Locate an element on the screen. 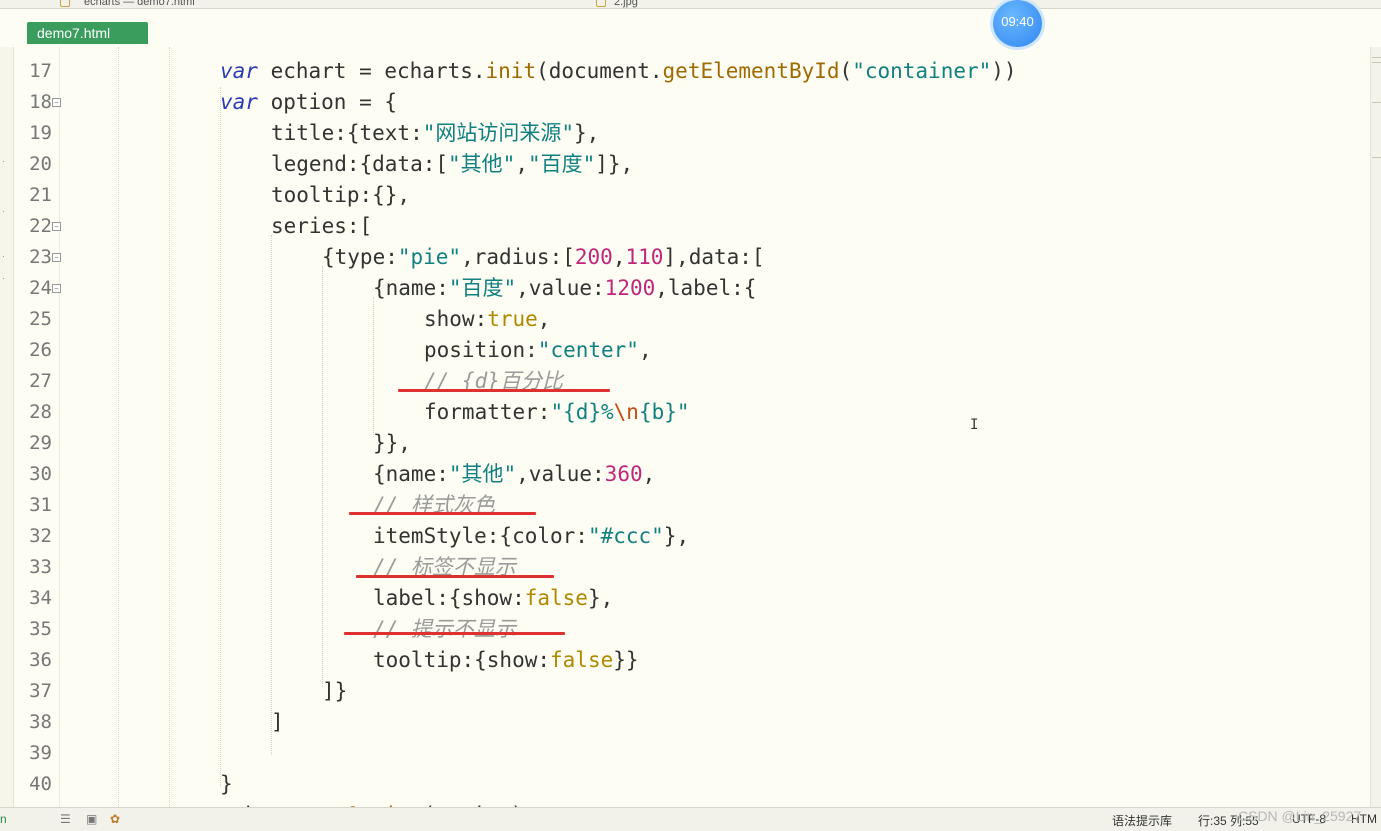 The image size is (1381, 831). code-line: {type:"pie",radius:[200,110],data:[ is located at coordinates (543, 257).